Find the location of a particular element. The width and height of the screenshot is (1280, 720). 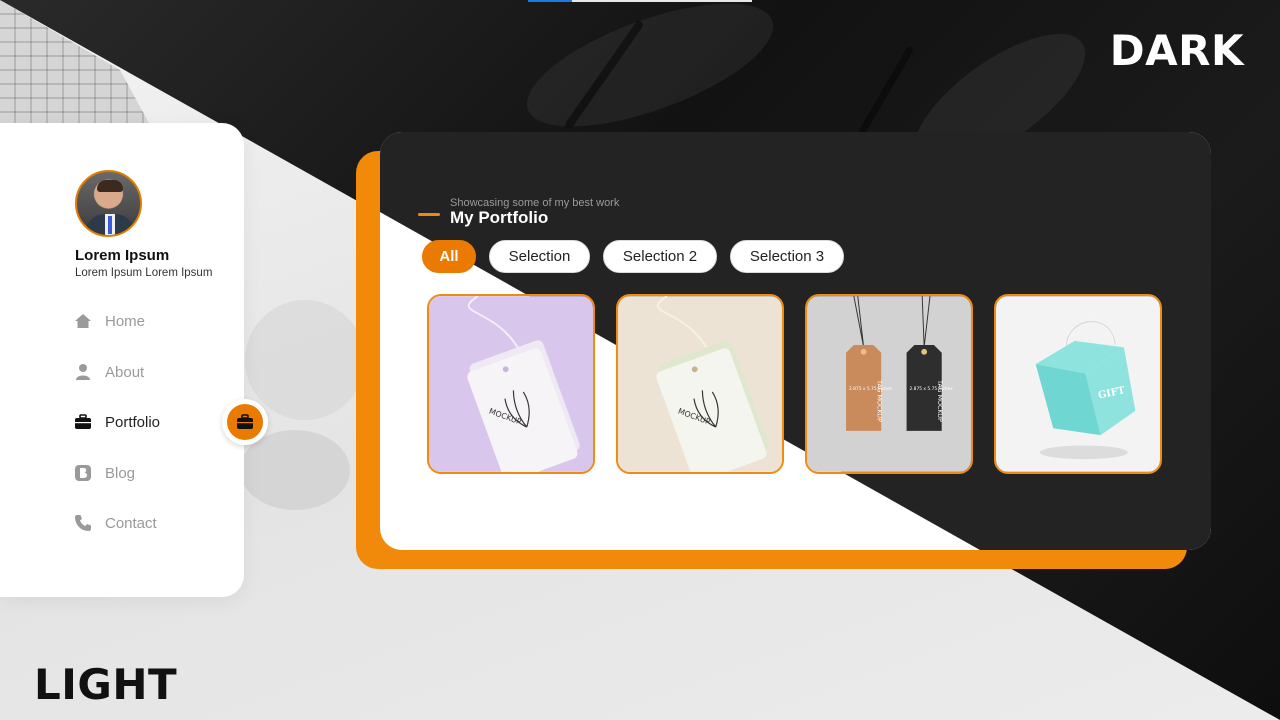

filter-selection-2: Selection 2 is located at coordinates (660, 256).